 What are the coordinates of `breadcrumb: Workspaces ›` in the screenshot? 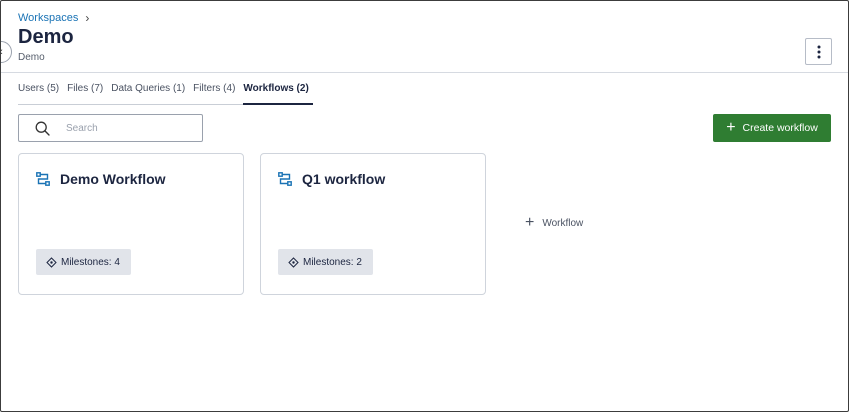 It's located at (53, 18).